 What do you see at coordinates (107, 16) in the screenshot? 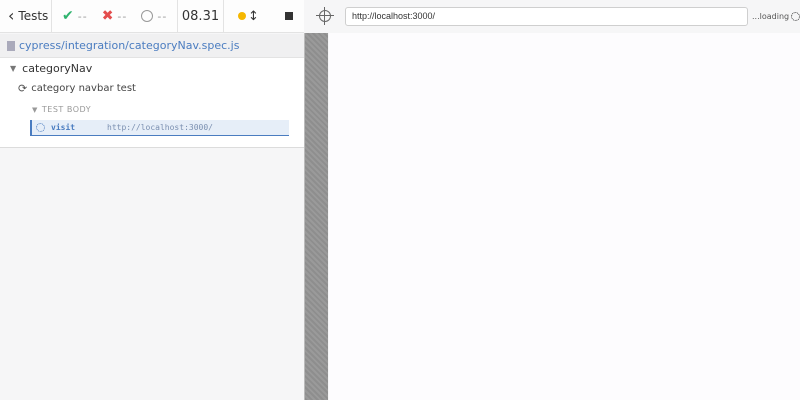
I see `x-icon: ✖` at bounding box center [107, 16].